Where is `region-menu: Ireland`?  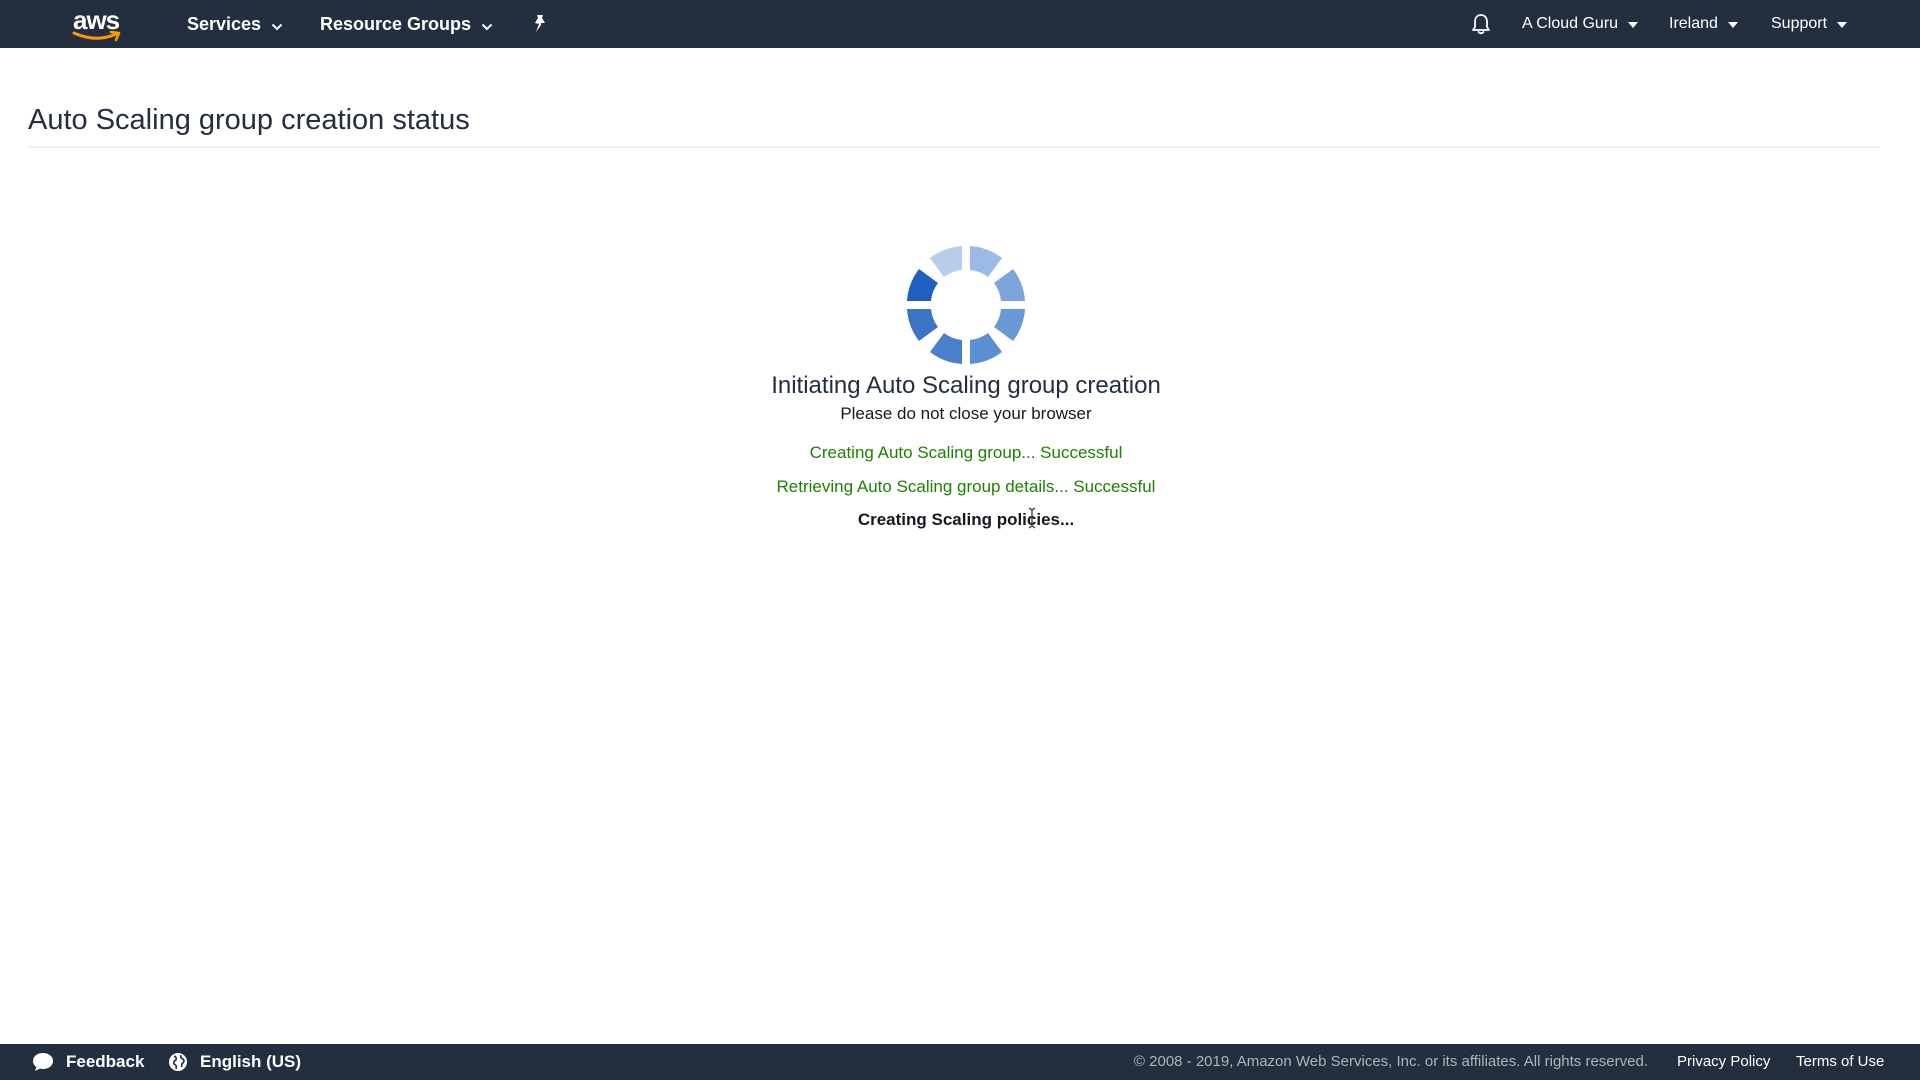
region-menu: Ireland is located at coordinates (1703, 24).